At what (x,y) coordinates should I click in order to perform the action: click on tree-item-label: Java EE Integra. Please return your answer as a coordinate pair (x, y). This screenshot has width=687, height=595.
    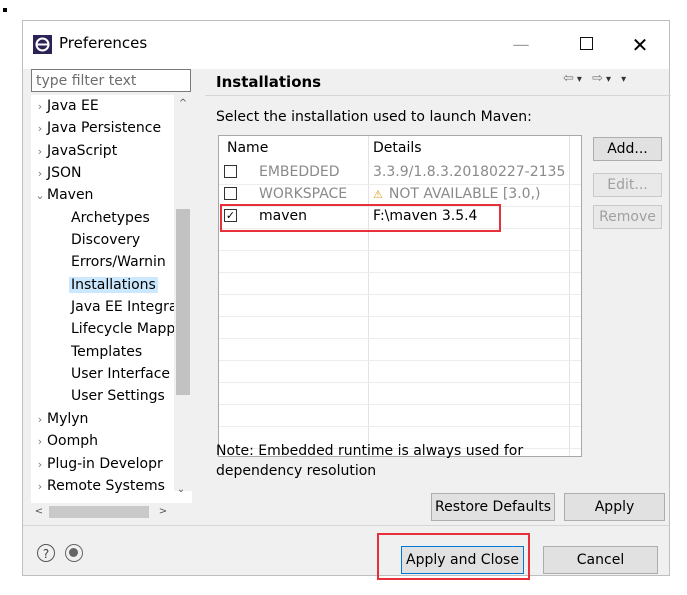
    Looking at the image, I should click on (124, 307).